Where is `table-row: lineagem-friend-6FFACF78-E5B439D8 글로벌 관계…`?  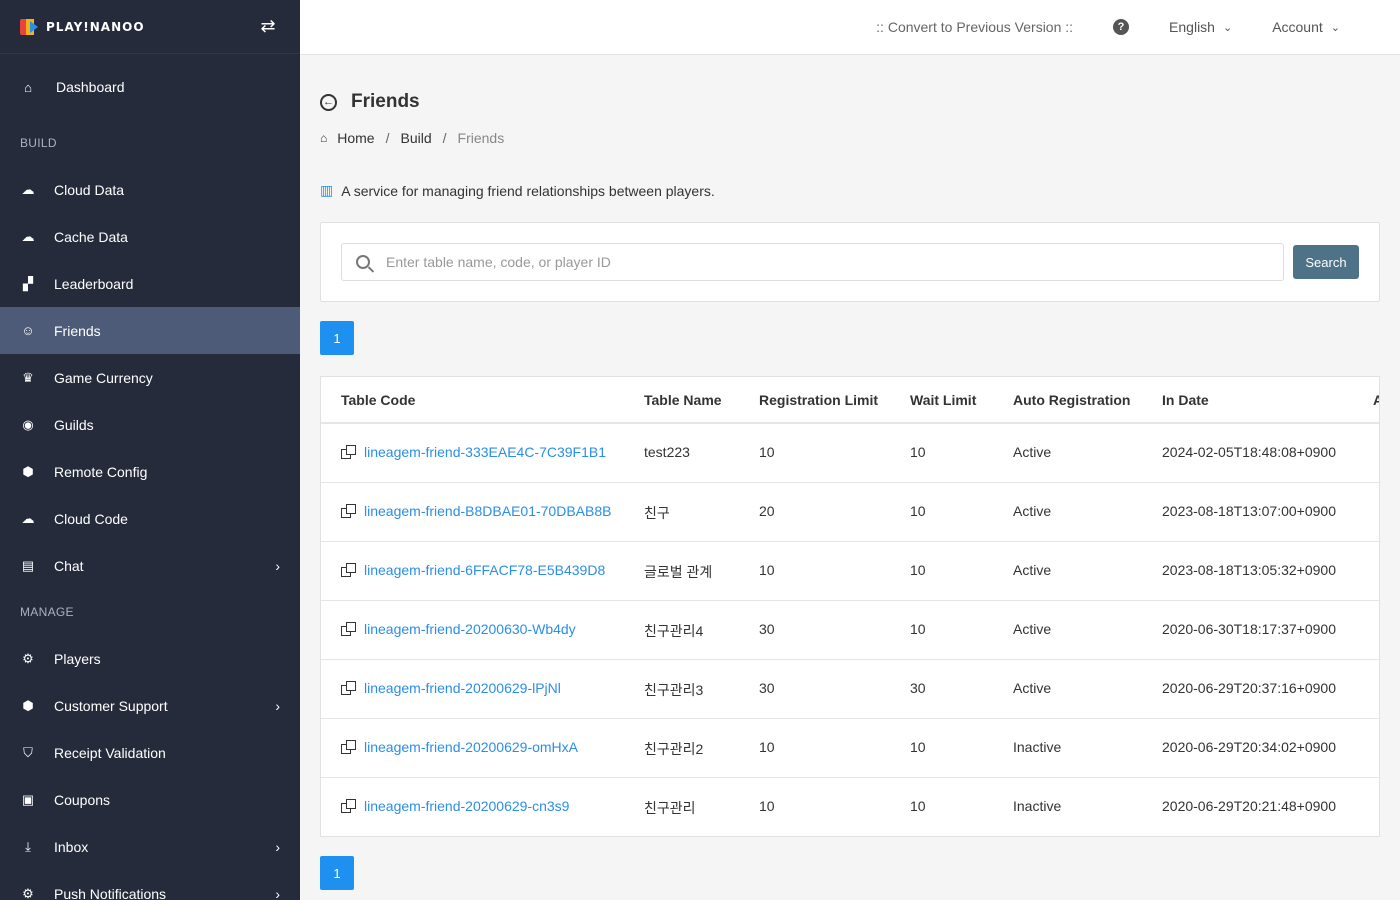 table-row: lineagem-friend-6FFACF78-E5B439D8 글로벌 관계… is located at coordinates (850, 571).